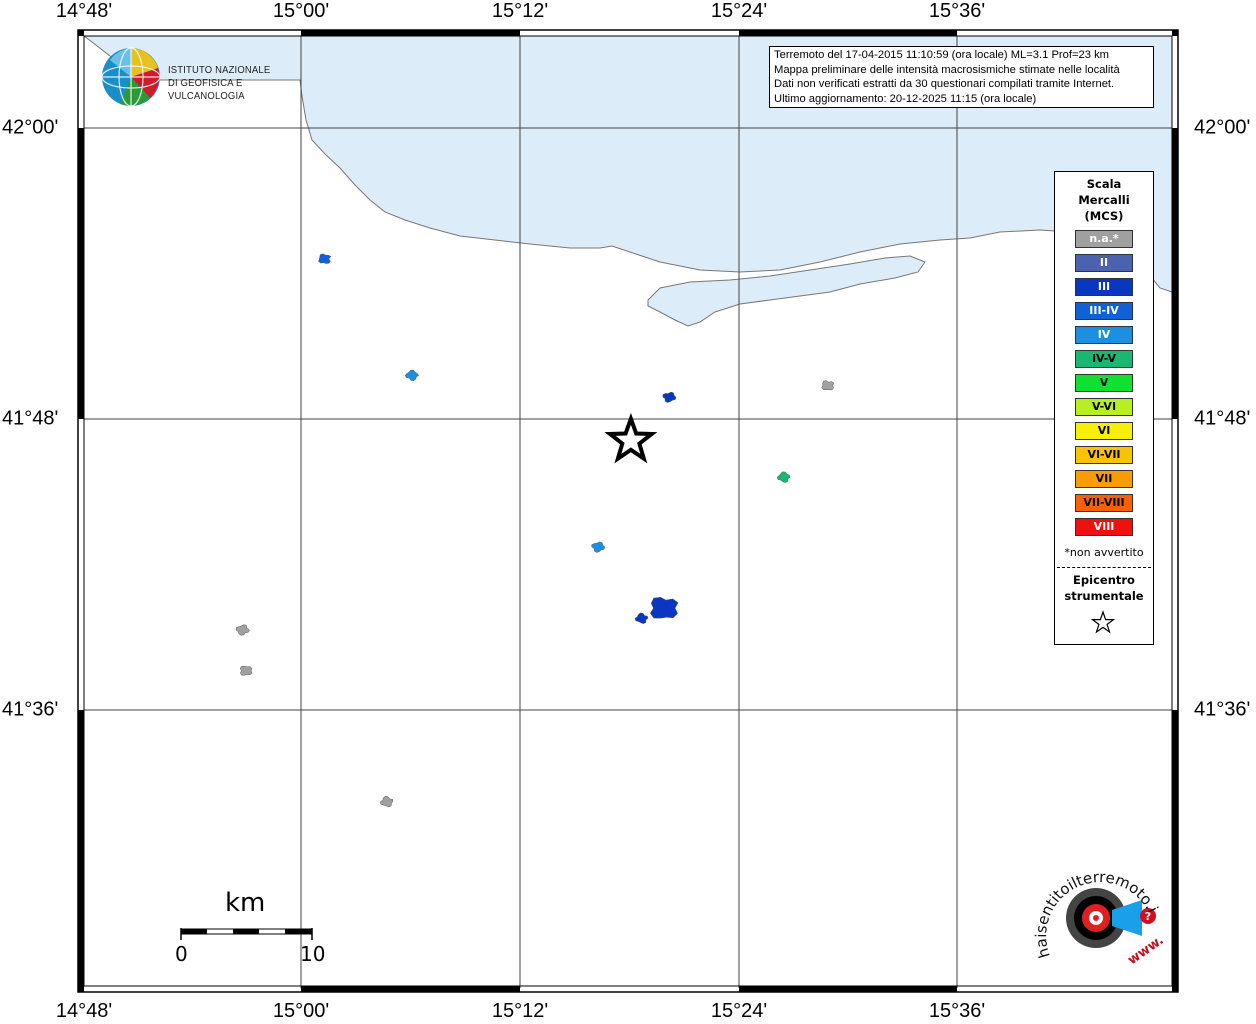  I want to click on legend-note: *non avvertito, so click(1104, 552).